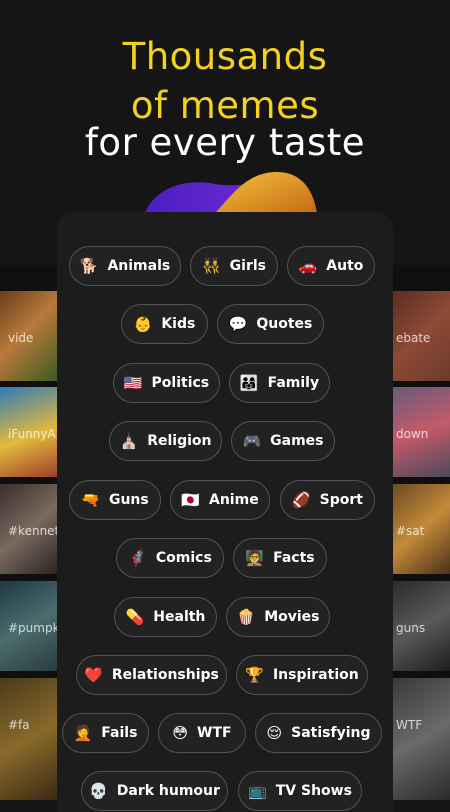 The height and width of the screenshot is (812, 450). Describe the element at coordinates (254, 674) in the screenshot. I see `trophy-icon: 🏆` at that location.